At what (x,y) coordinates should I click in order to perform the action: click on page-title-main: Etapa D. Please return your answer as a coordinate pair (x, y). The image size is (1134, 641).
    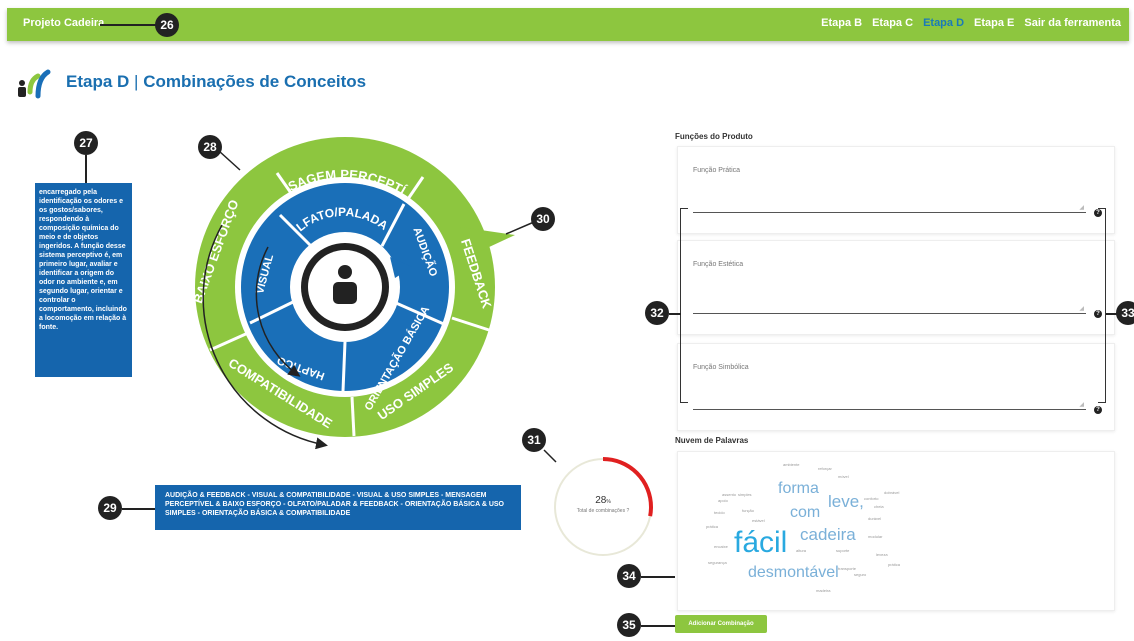
    Looking at the image, I should click on (98, 81).